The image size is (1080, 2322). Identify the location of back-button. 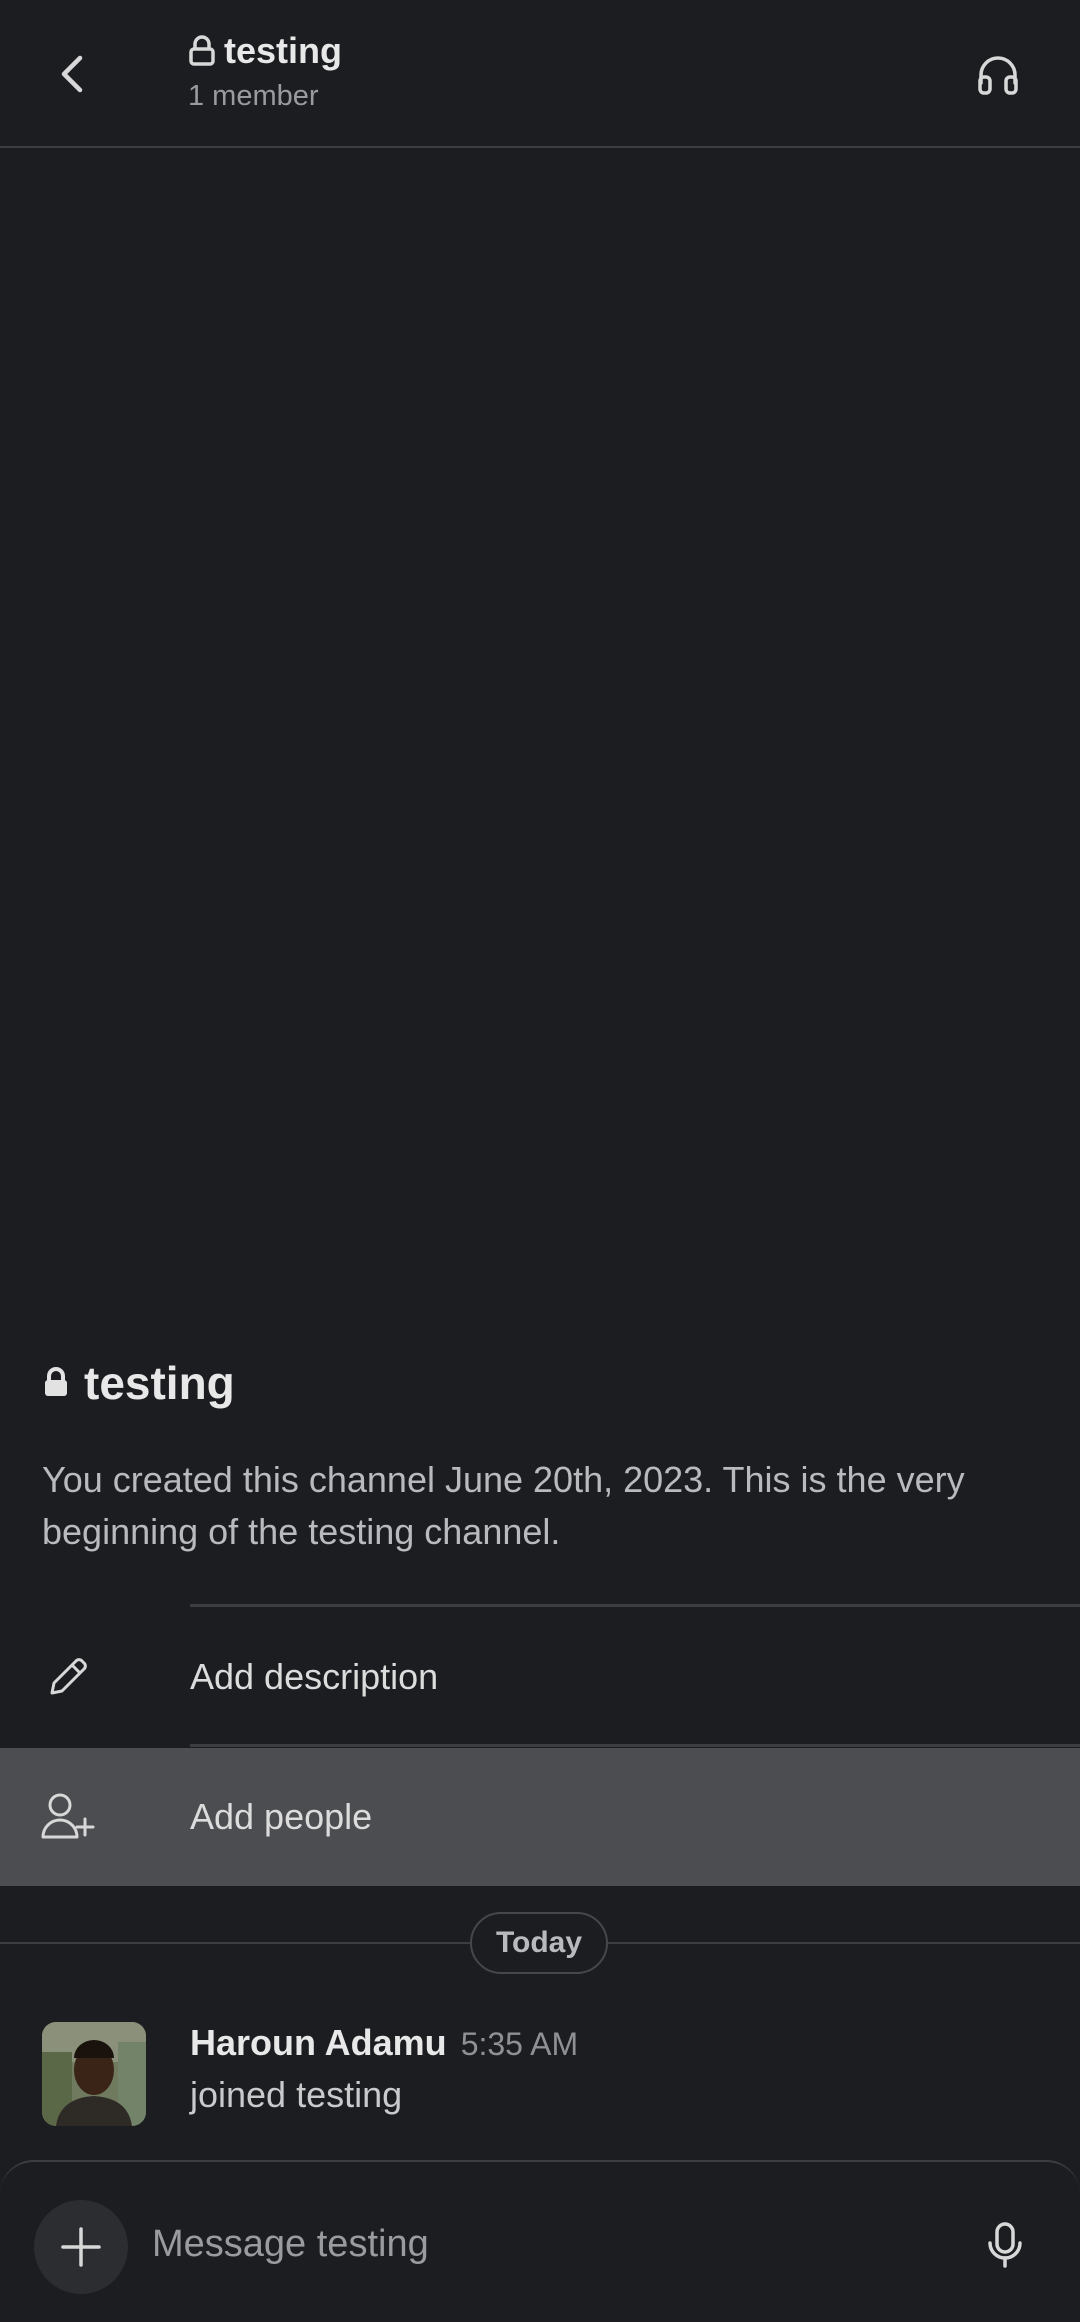
(72, 74).